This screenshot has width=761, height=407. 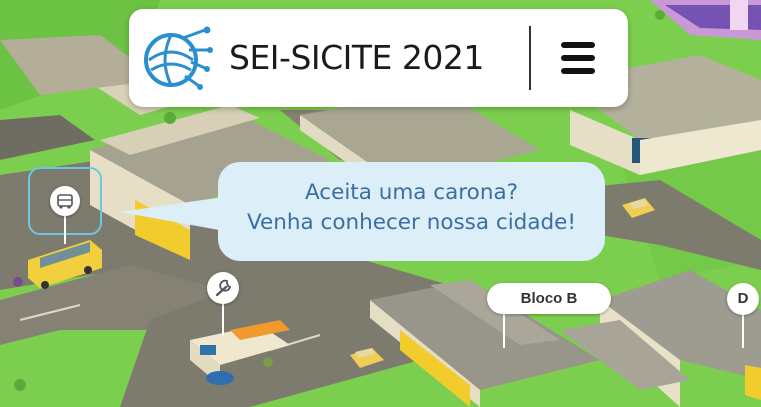 What do you see at coordinates (411, 192) in the screenshot?
I see `bubble-line-1: Aceita uma carona?` at bounding box center [411, 192].